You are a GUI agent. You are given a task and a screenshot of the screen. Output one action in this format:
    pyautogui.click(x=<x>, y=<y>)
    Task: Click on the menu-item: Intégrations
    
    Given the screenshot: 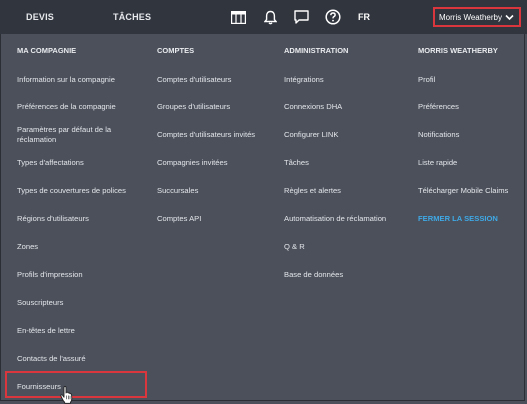 What is the action you would take?
    pyautogui.click(x=304, y=80)
    